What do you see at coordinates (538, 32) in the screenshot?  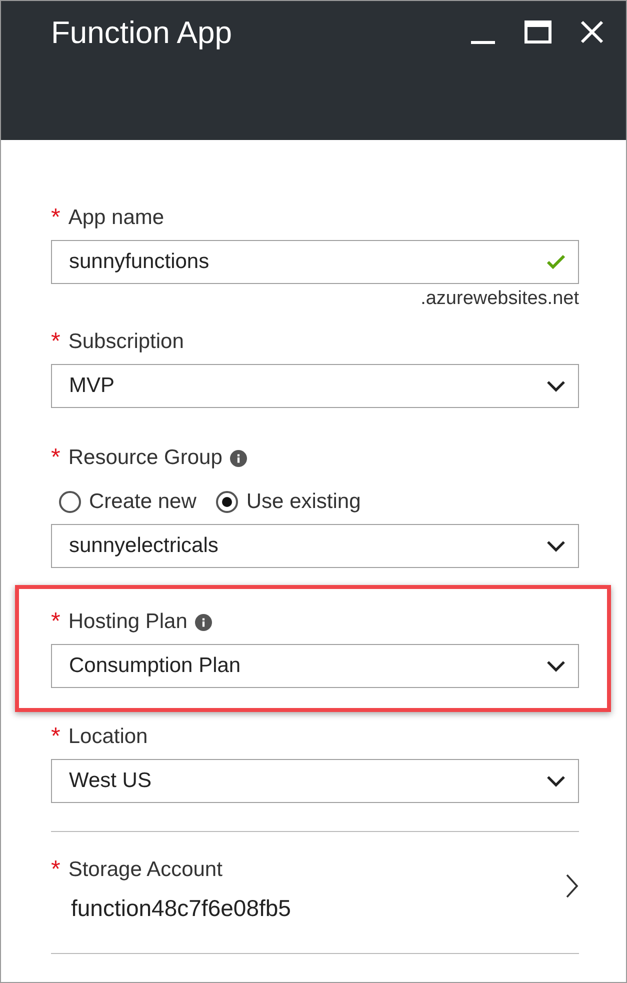 I see `maximize-icon` at bounding box center [538, 32].